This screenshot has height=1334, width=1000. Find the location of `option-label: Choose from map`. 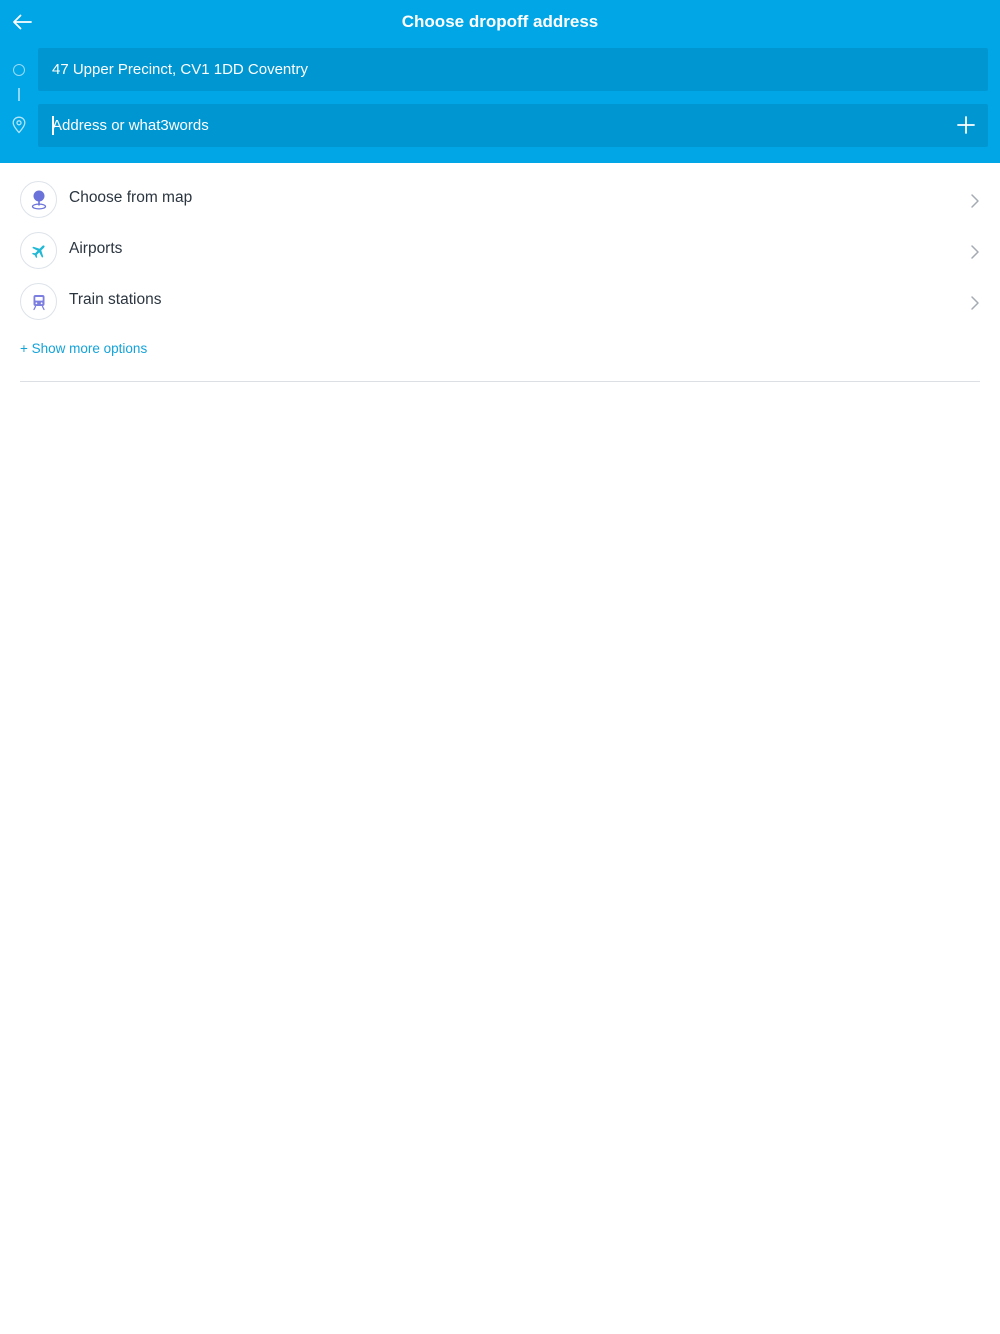

option-label: Choose from map is located at coordinates (131, 197).